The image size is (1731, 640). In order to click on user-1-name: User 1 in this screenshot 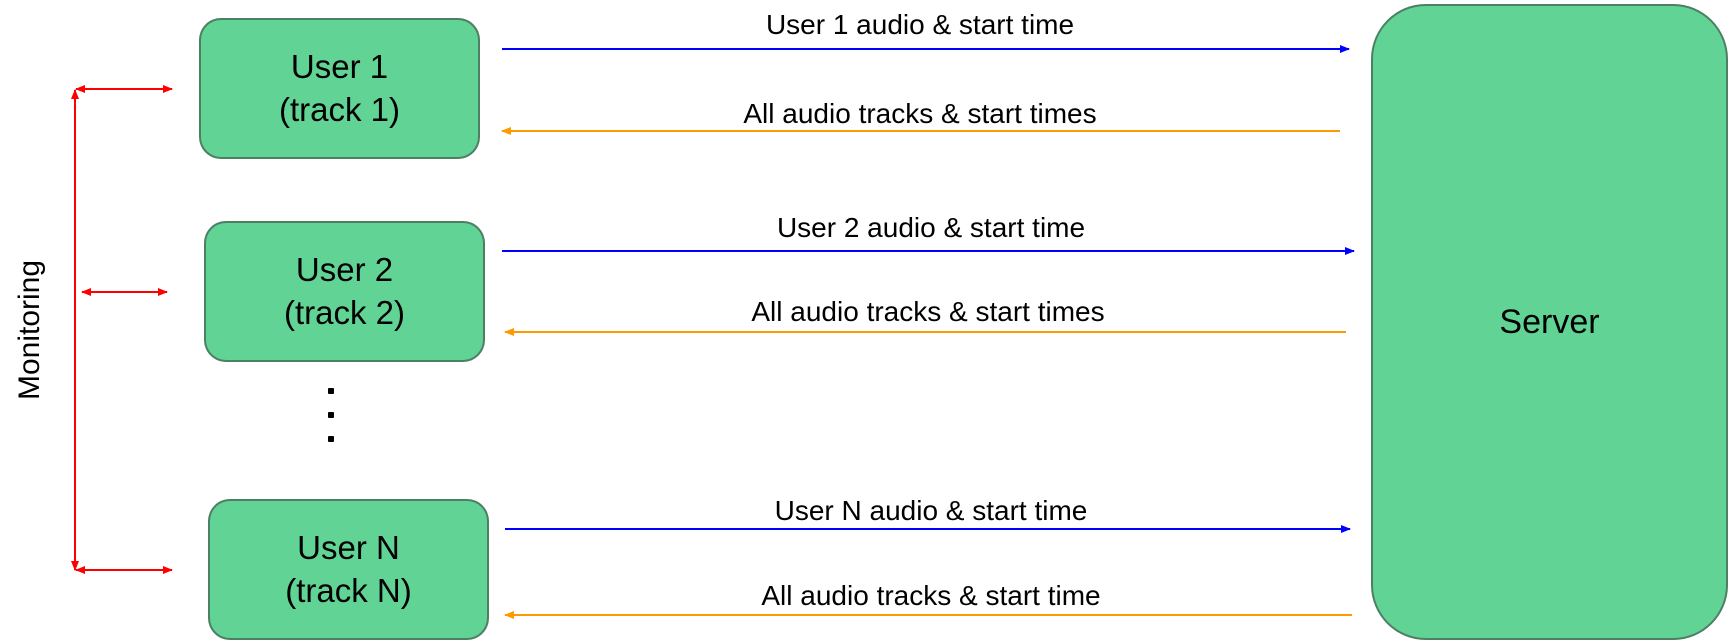, I will do `click(339, 66)`.